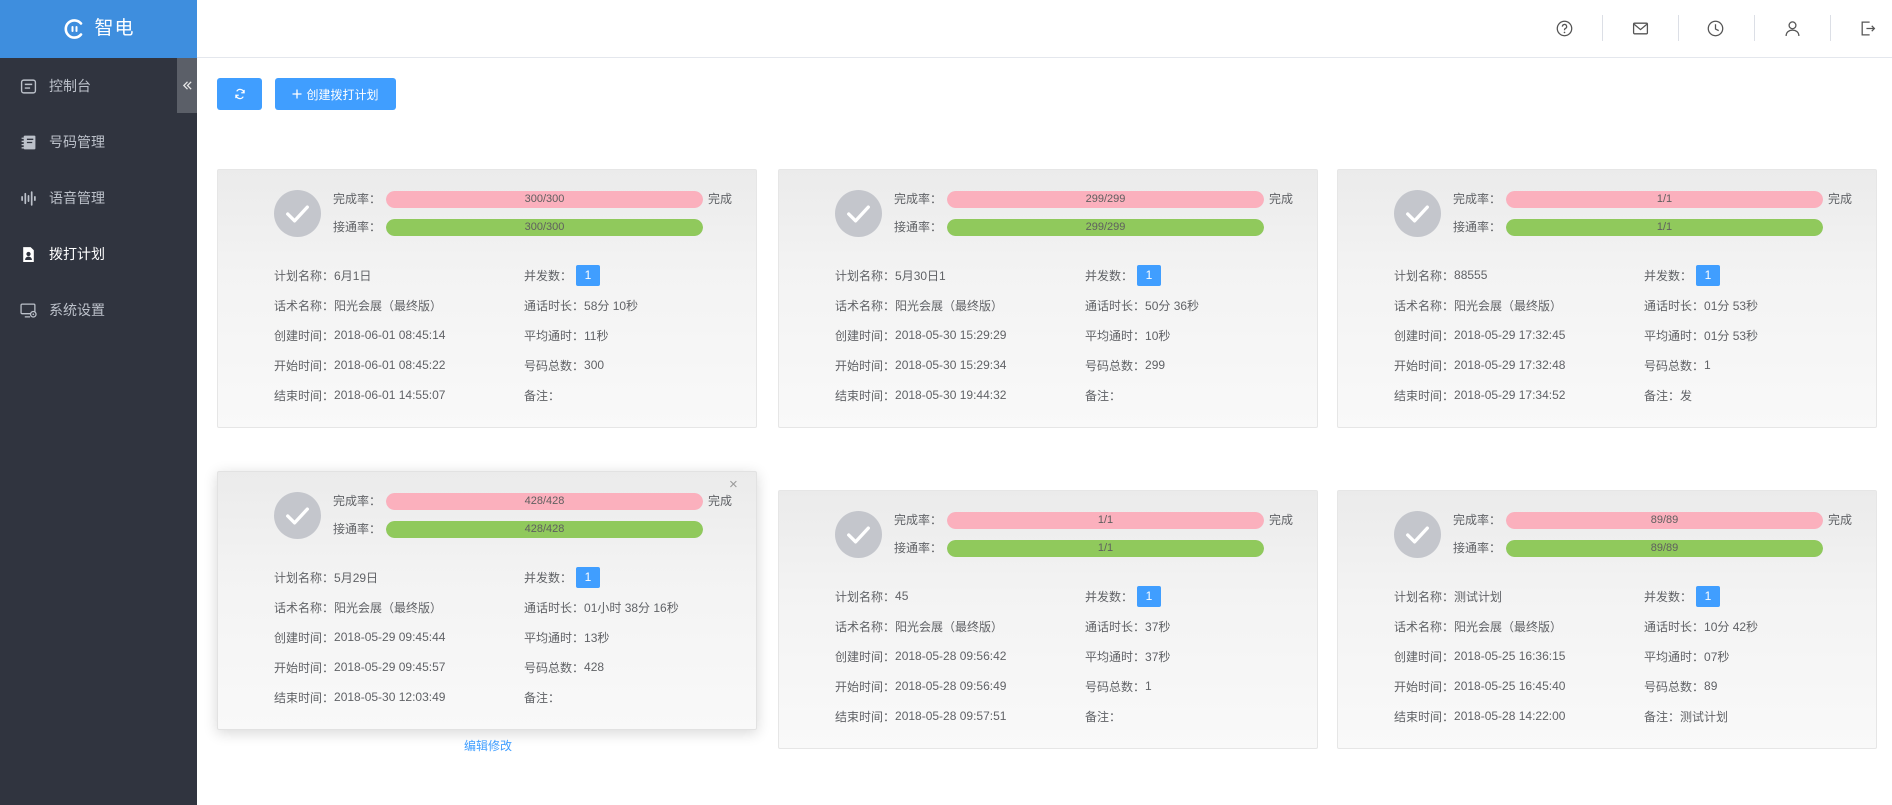 This screenshot has height=805, width=1892. Describe the element at coordinates (1479, 395) in the screenshot. I see `detail-cell: 结束时间： 2018-05-29 17:34:52` at that location.